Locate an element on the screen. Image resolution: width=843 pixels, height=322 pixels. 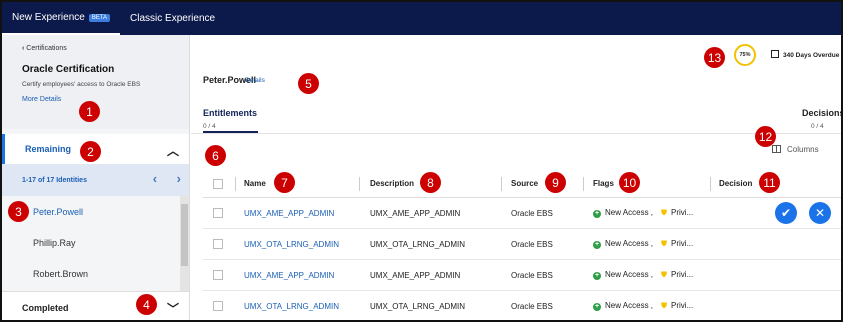
identity-item-phillip-ray: Phillip.Ray is located at coordinates (91, 242).